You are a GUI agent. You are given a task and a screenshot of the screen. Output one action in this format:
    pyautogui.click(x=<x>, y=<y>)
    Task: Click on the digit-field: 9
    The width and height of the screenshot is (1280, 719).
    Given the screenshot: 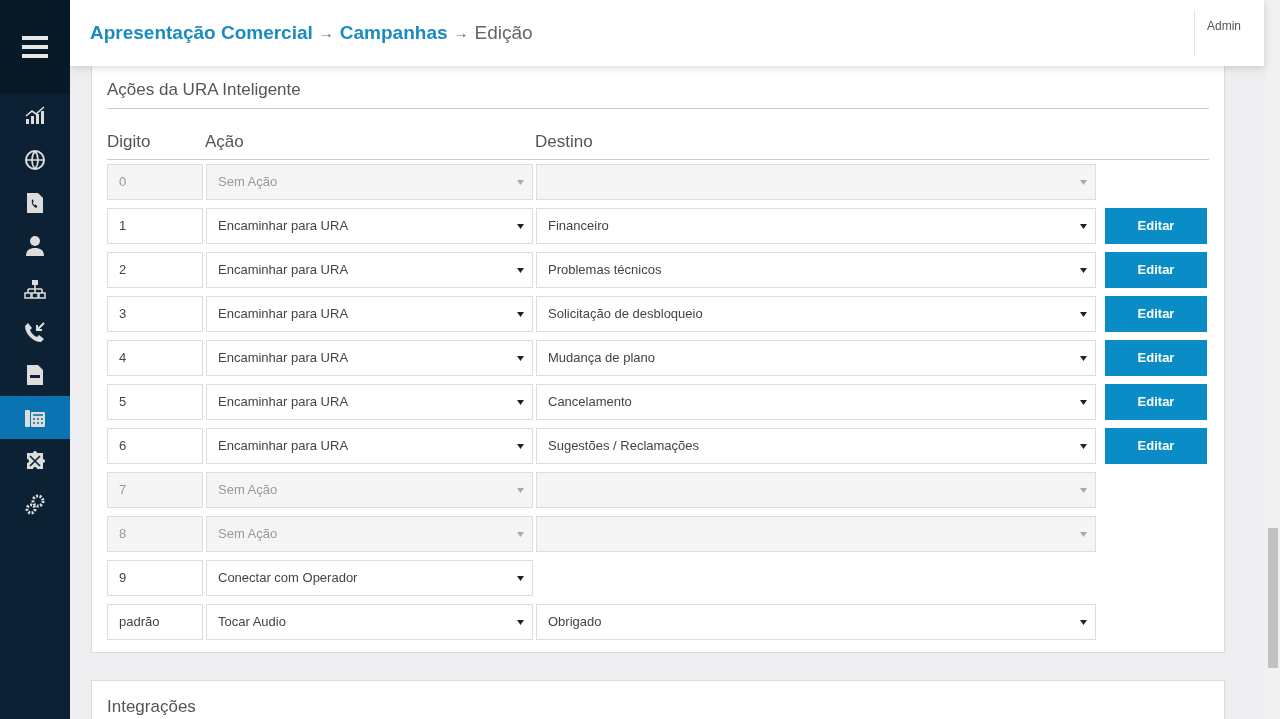 What is the action you would take?
    pyautogui.click(x=155, y=578)
    